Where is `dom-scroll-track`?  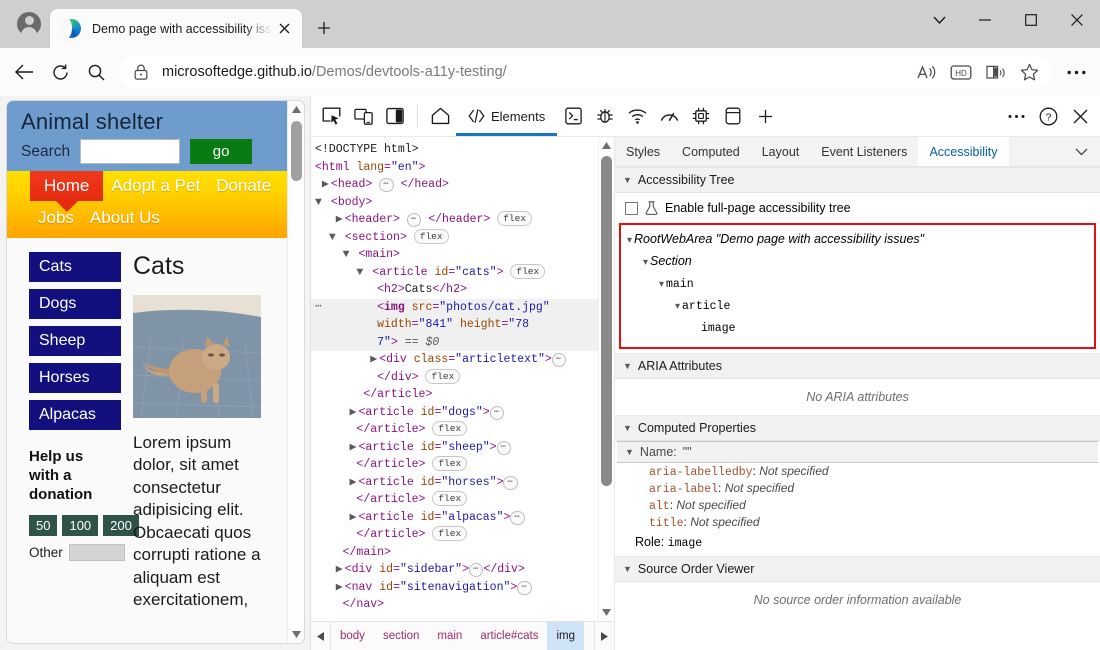 dom-scroll-track is located at coordinates (606, 379).